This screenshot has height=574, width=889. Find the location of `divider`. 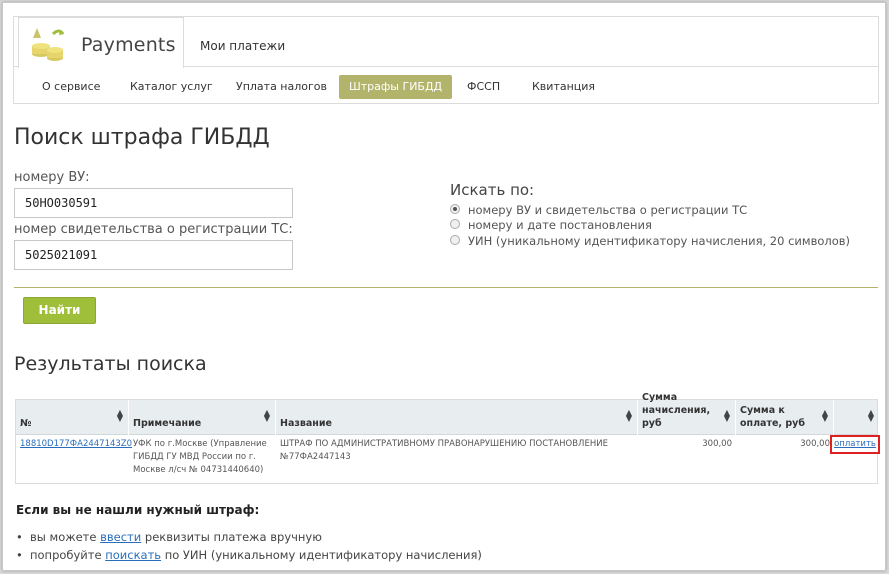

divider is located at coordinates (446, 287).